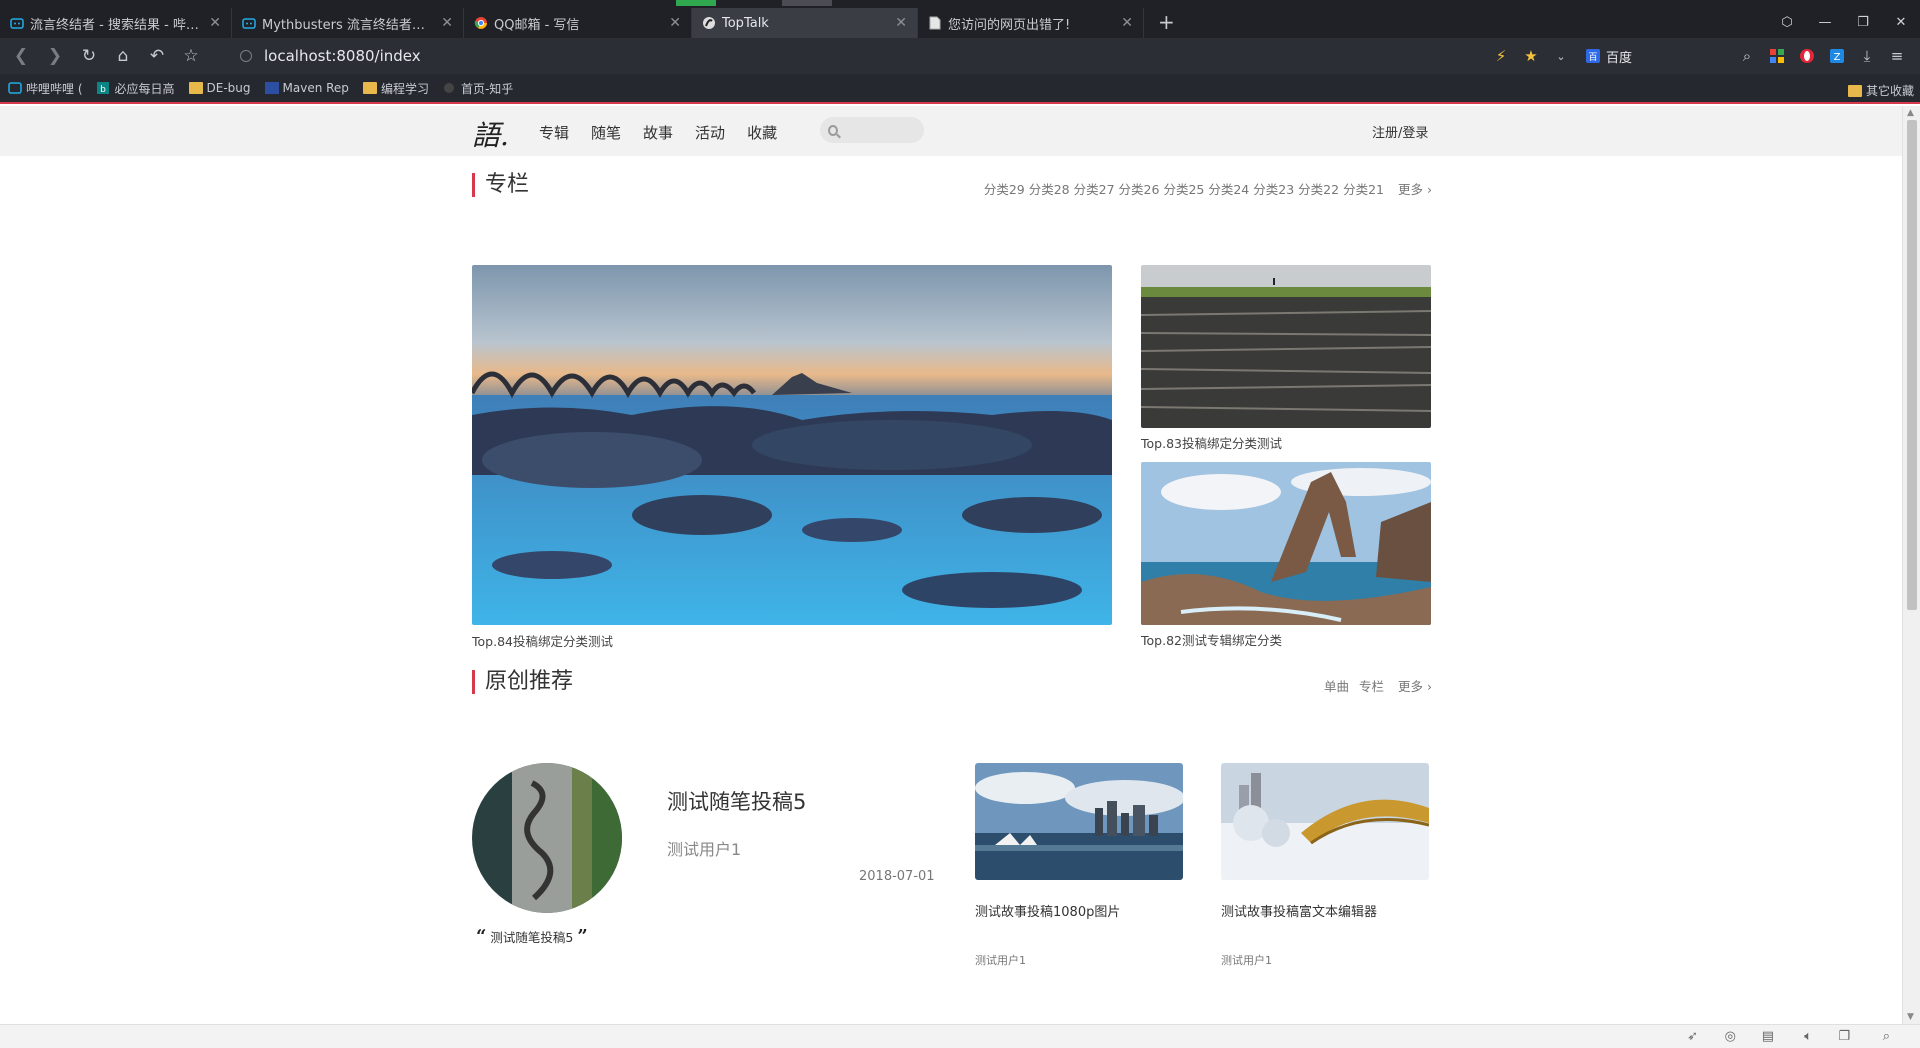  Describe the element at coordinates (884, 130) in the screenshot. I see `search-input` at that location.